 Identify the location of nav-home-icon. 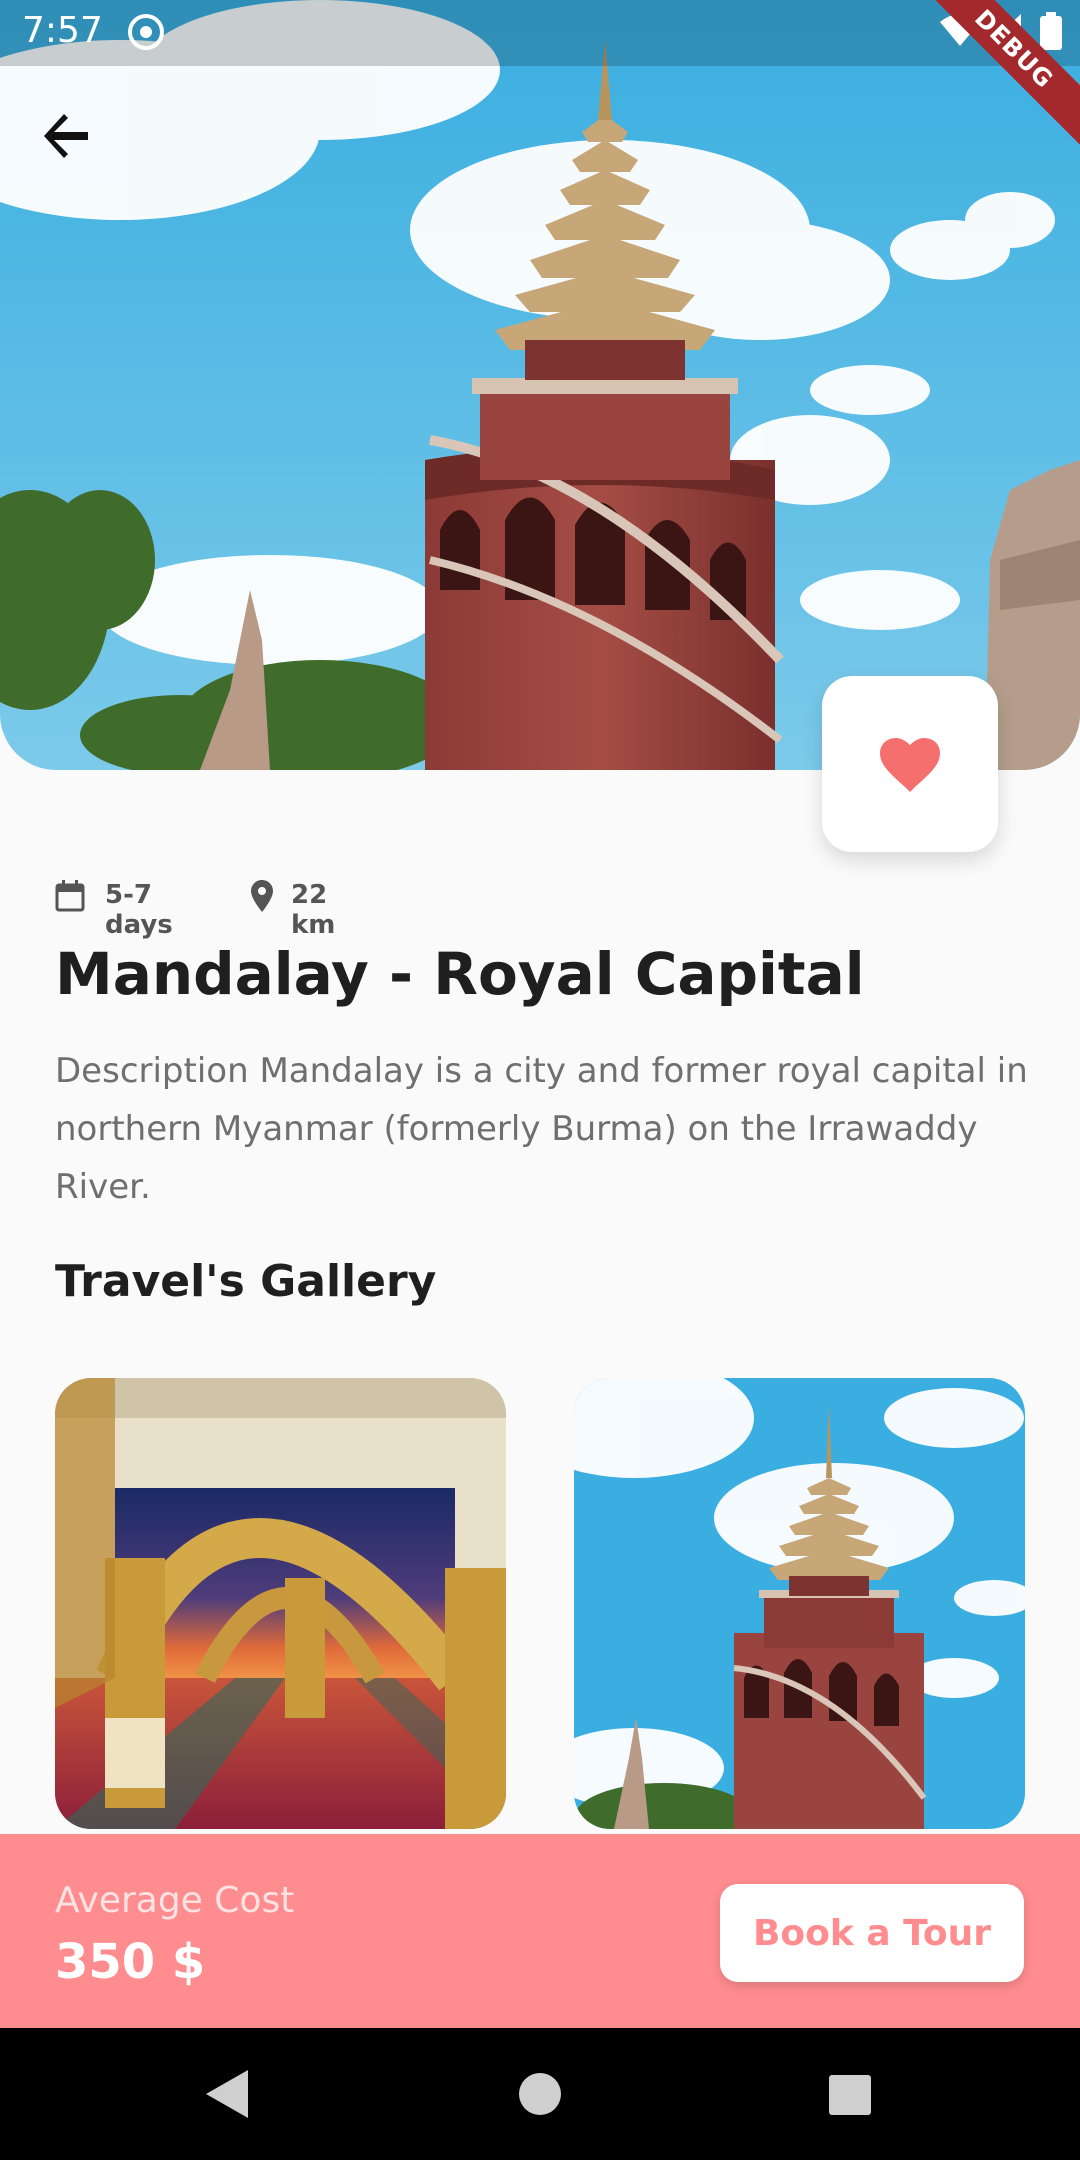
(540, 2096).